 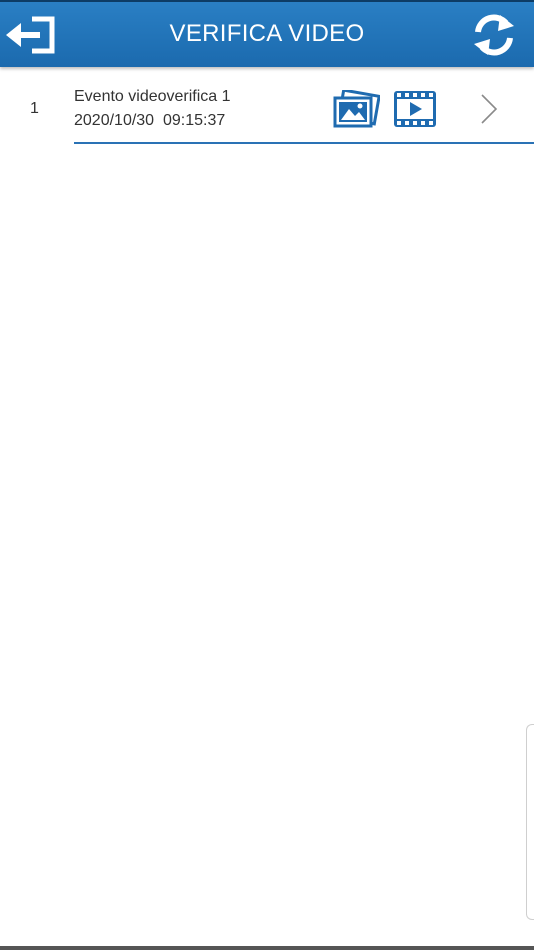 What do you see at coordinates (304, 143) in the screenshot?
I see `row-divider` at bounding box center [304, 143].